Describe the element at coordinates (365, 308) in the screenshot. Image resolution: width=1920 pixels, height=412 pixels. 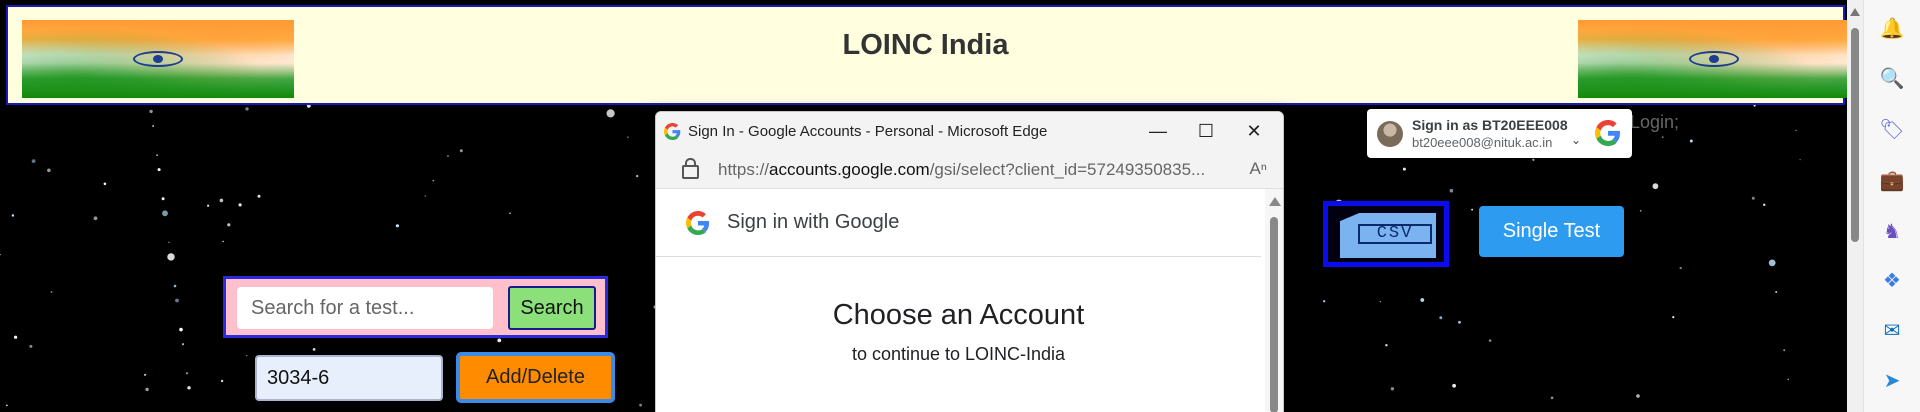
I see `search-input` at that location.